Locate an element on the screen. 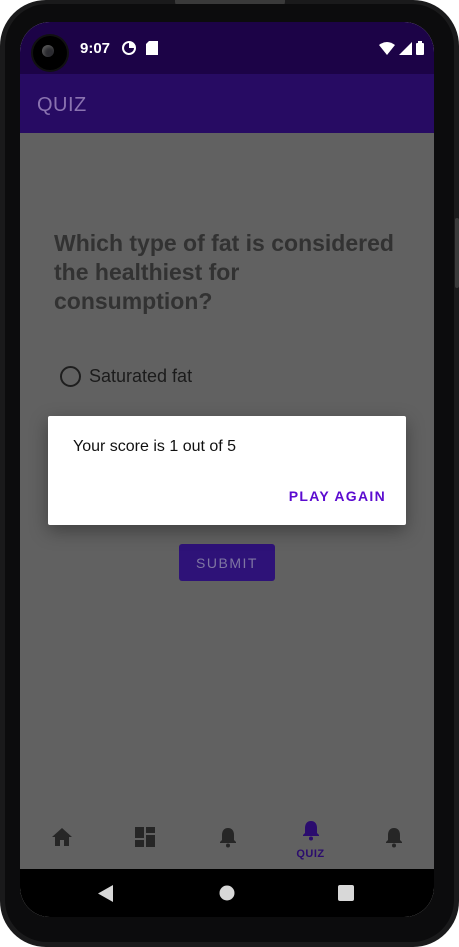  play-again-button: PLAY AGAIN is located at coordinates (337, 496).